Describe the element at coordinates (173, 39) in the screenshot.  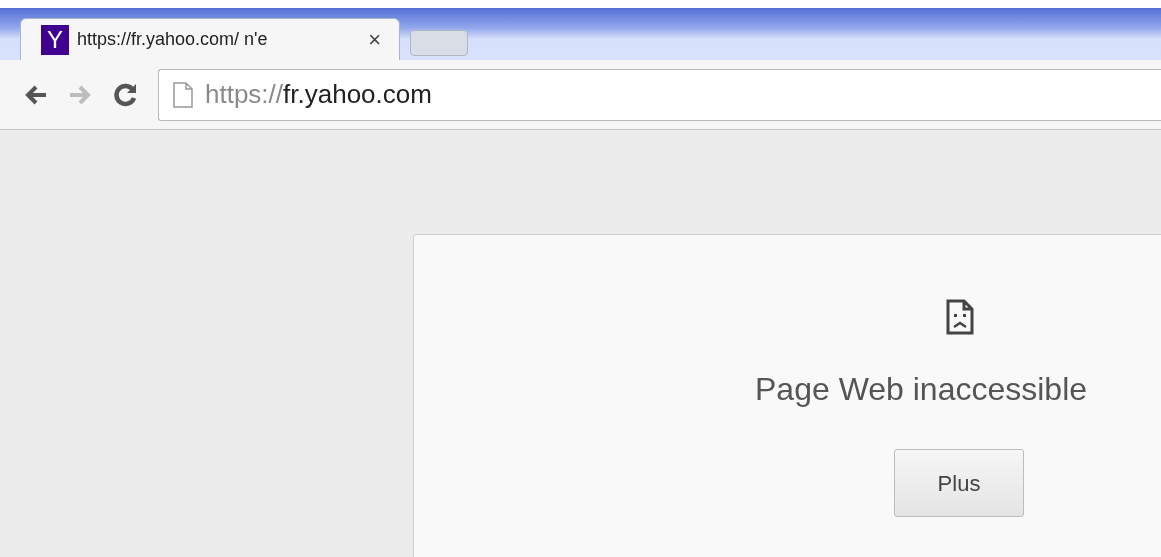
I see `tab-title: https://fr.yahoo.com/ n'e` at that location.